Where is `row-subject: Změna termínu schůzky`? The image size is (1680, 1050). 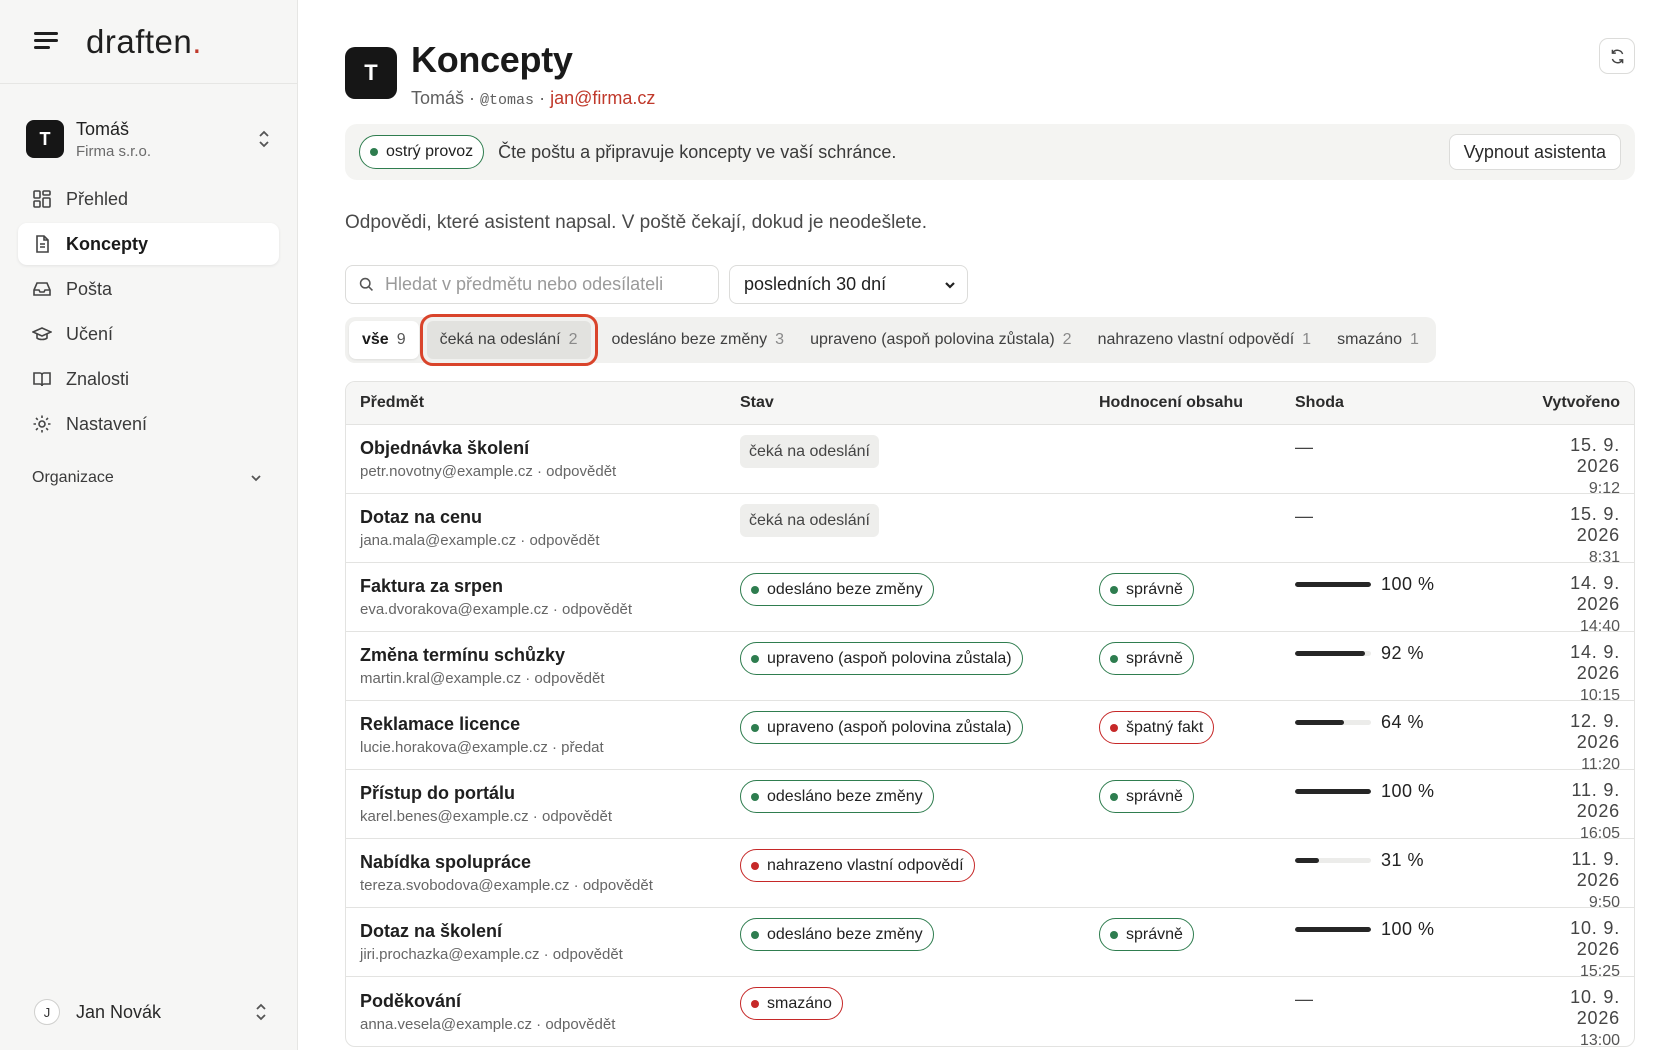
row-subject: Změna termínu schůzky is located at coordinates (550, 655).